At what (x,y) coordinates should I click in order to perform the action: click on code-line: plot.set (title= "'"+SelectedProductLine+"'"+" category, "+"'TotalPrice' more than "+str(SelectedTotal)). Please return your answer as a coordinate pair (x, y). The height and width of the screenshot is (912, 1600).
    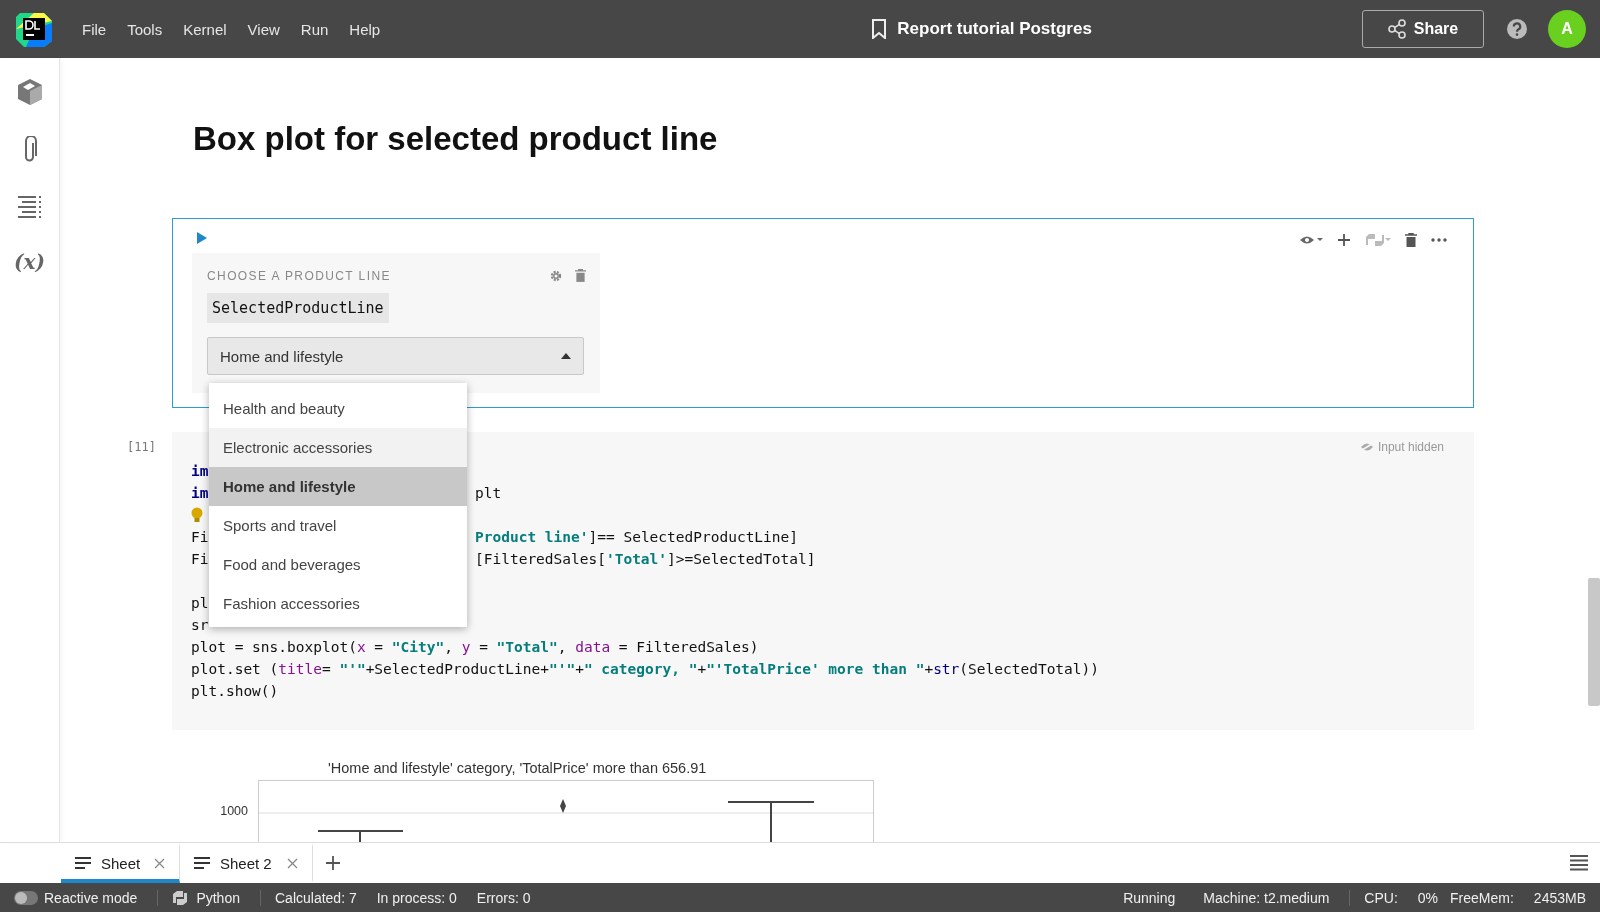
    Looking at the image, I should click on (645, 669).